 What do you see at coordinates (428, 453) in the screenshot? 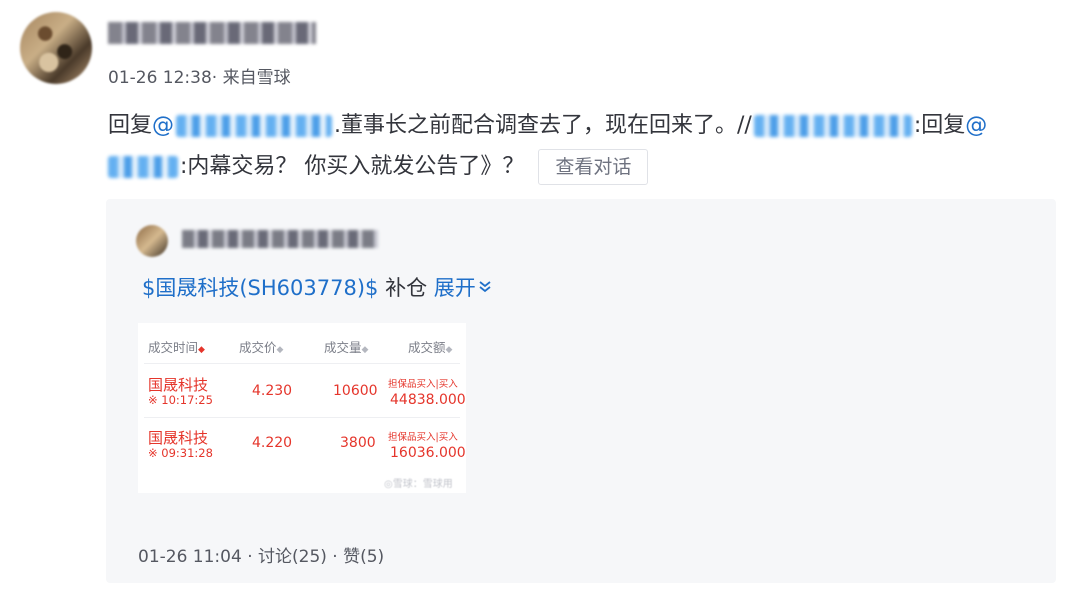
I see `trade-row-2-amount: 16036.000` at bounding box center [428, 453].